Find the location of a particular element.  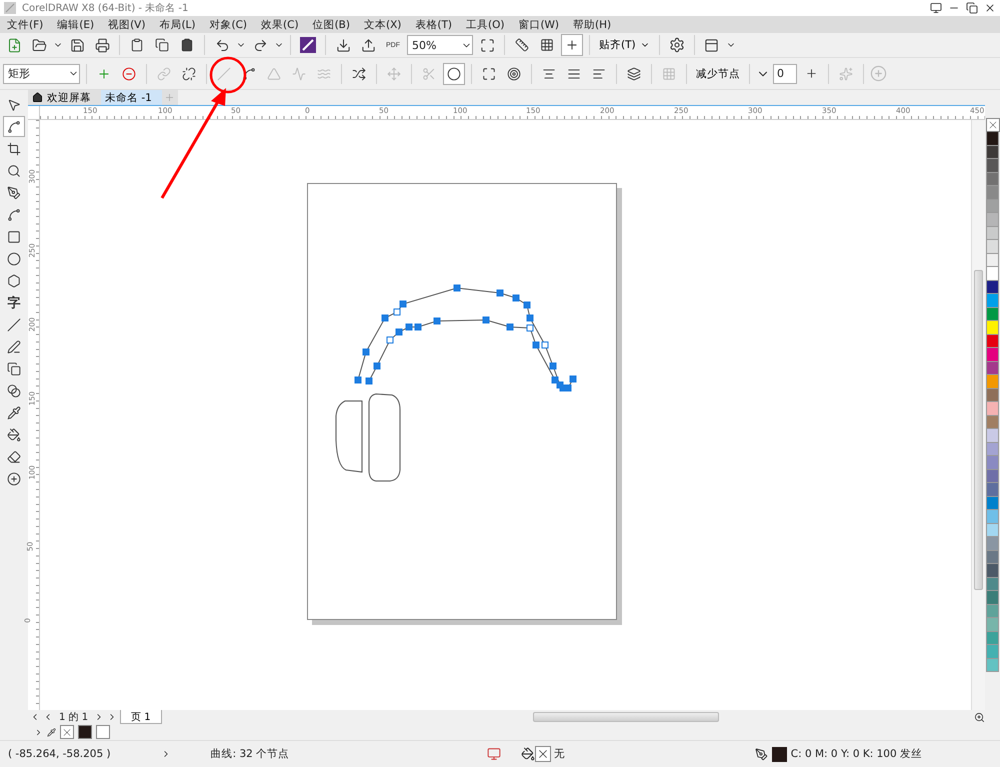

menu-item: 布局(L) is located at coordinates (181, 25).